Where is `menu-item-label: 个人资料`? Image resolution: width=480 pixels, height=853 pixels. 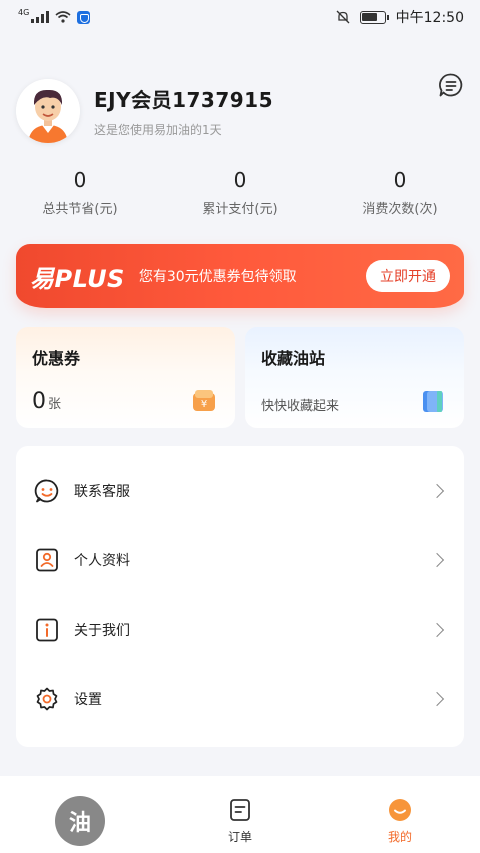
menu-item-label: 个人资料 is located at coordinates (102, 561).